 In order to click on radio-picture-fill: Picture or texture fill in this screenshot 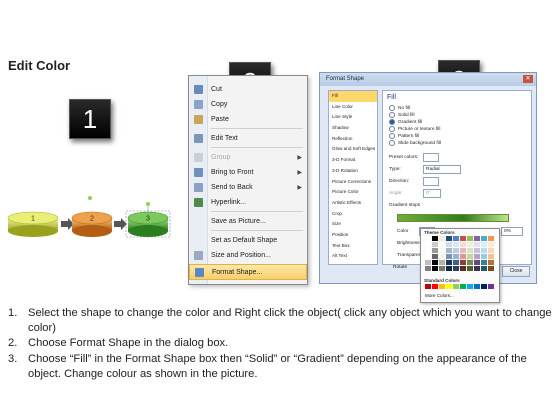, I will do `click(414, 129)`.